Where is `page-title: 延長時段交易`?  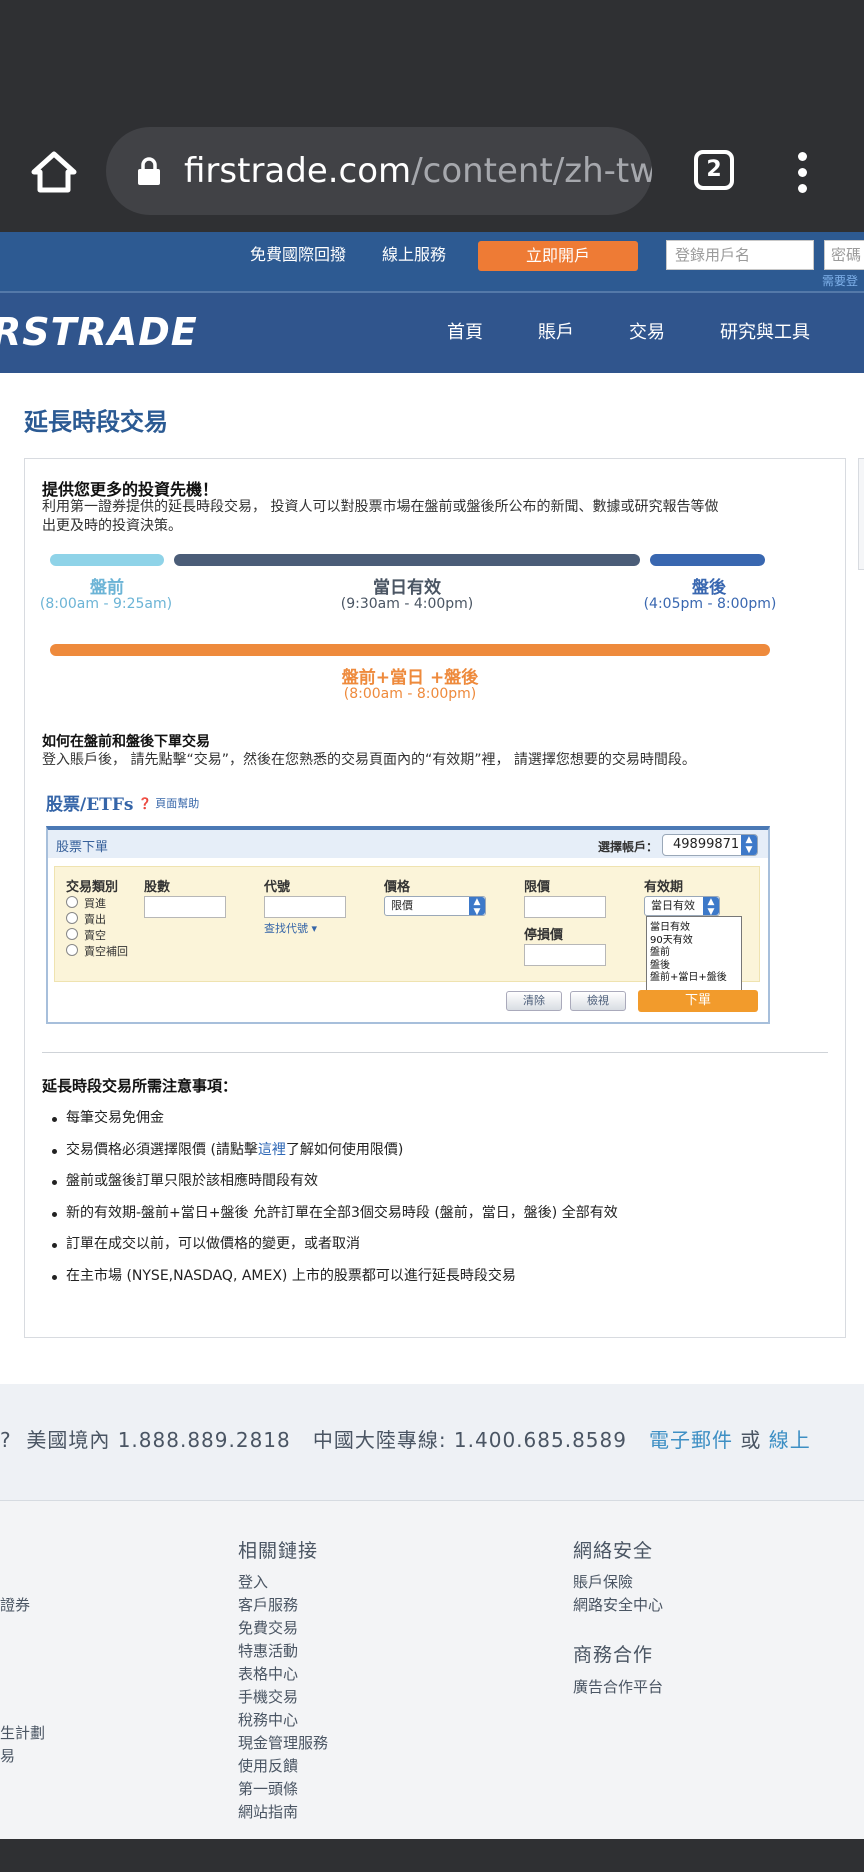
page-title: 延長時段交易 is located at coordinates (96, 422).